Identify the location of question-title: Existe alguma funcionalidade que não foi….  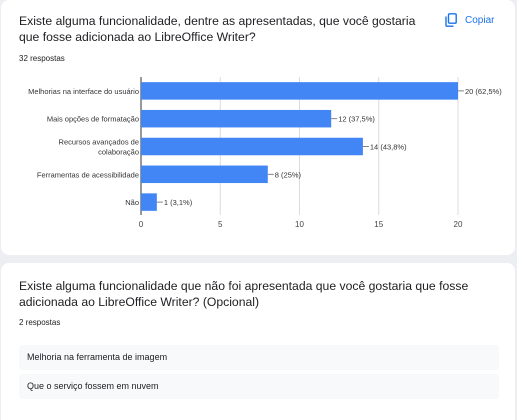
(244, 294).